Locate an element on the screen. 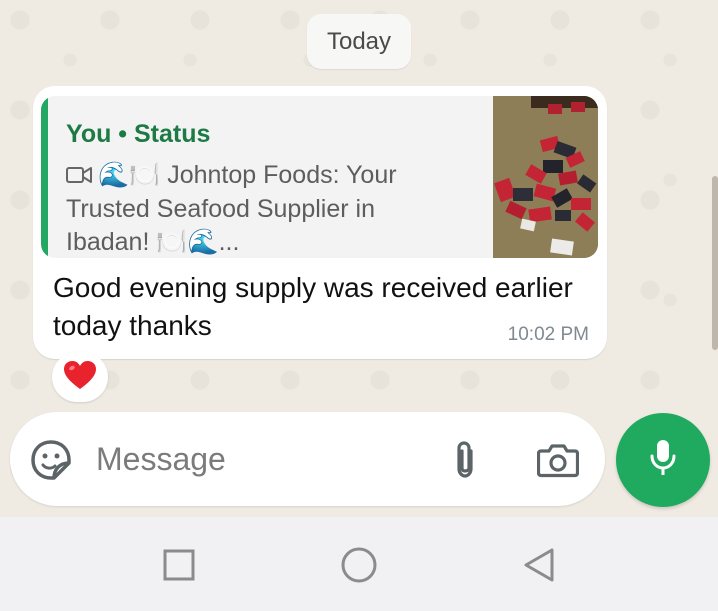  heart-reaction is located at coordinates (80, 377).